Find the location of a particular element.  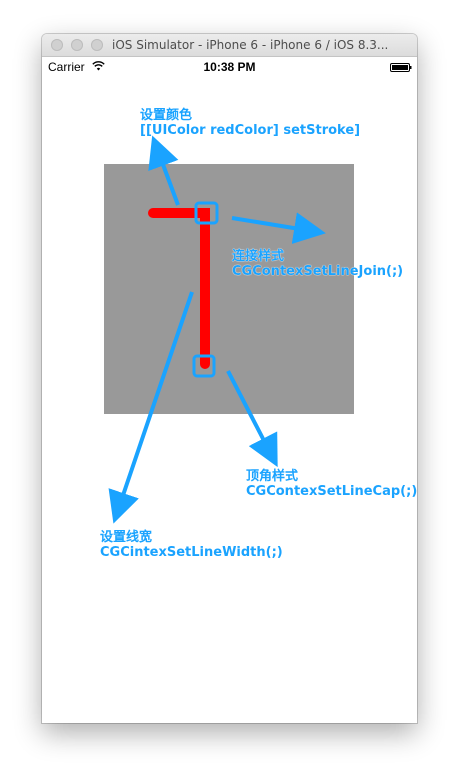

line-width-annotation: 设置线宽 CGCintexSetLineWidth(;) is located at coordinates (191, 545).